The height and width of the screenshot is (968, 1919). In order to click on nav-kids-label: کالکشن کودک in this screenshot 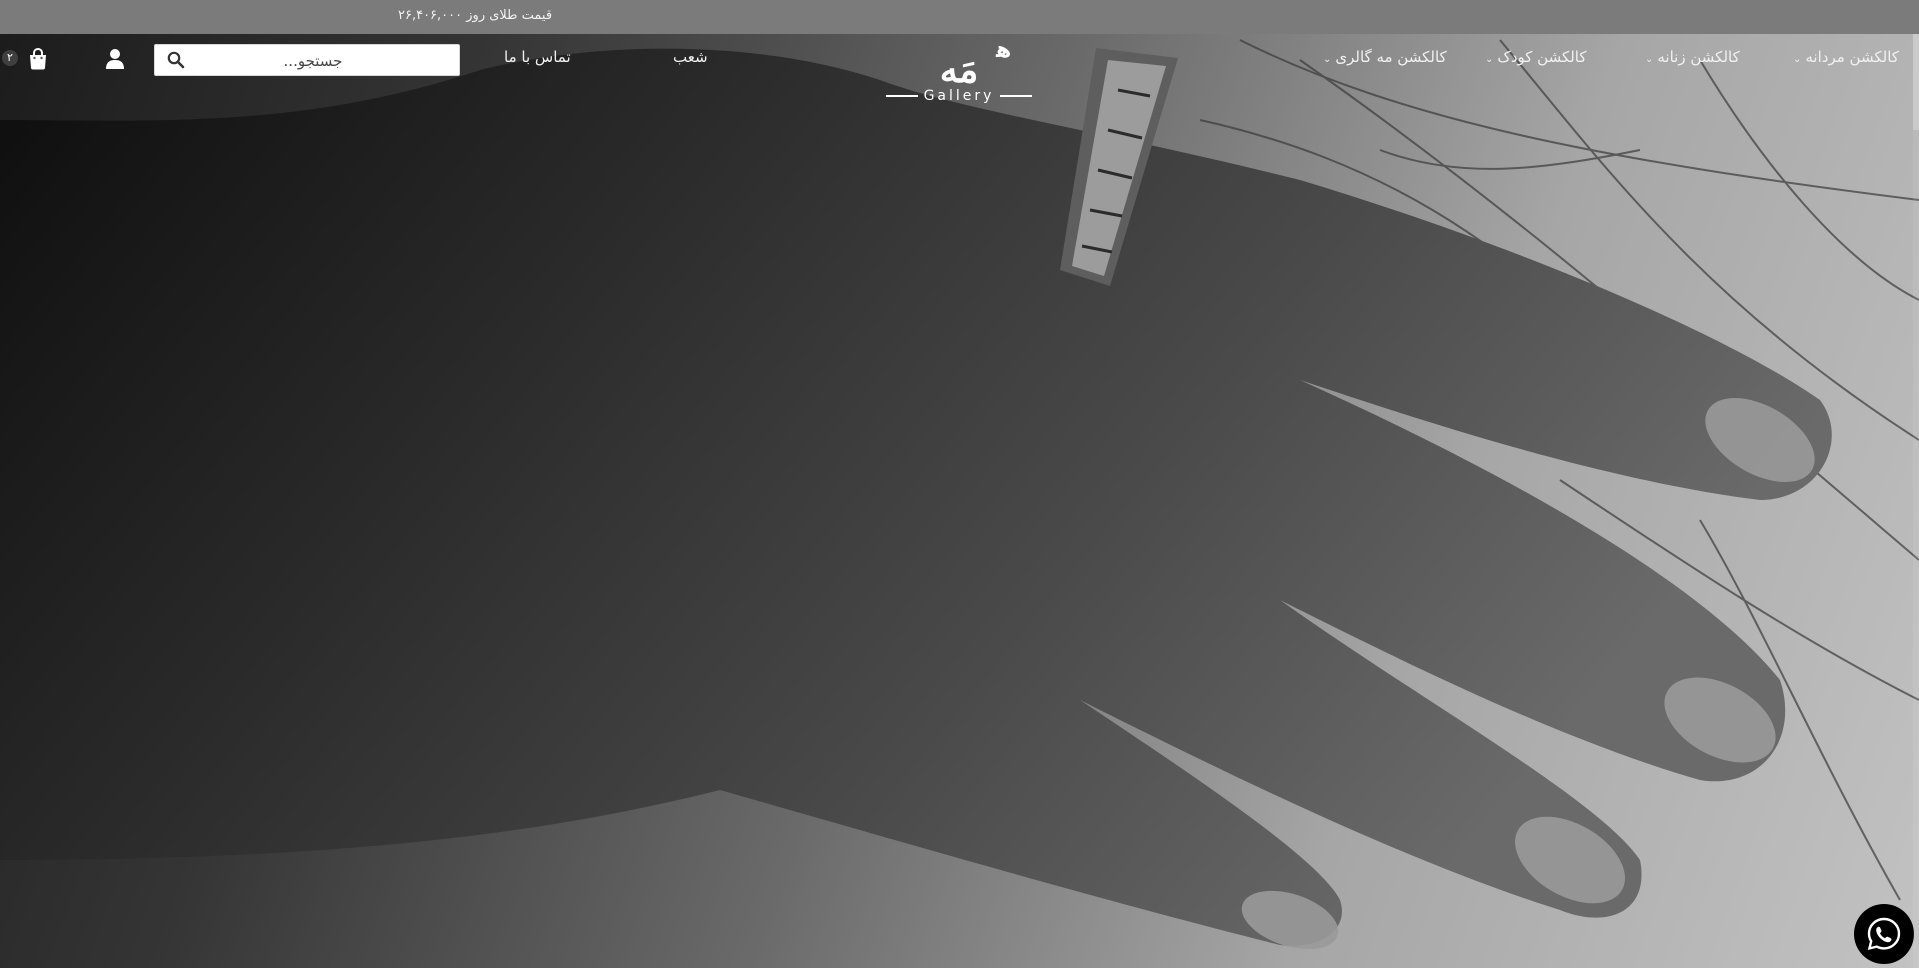, I will do `click(1542, 57)`.